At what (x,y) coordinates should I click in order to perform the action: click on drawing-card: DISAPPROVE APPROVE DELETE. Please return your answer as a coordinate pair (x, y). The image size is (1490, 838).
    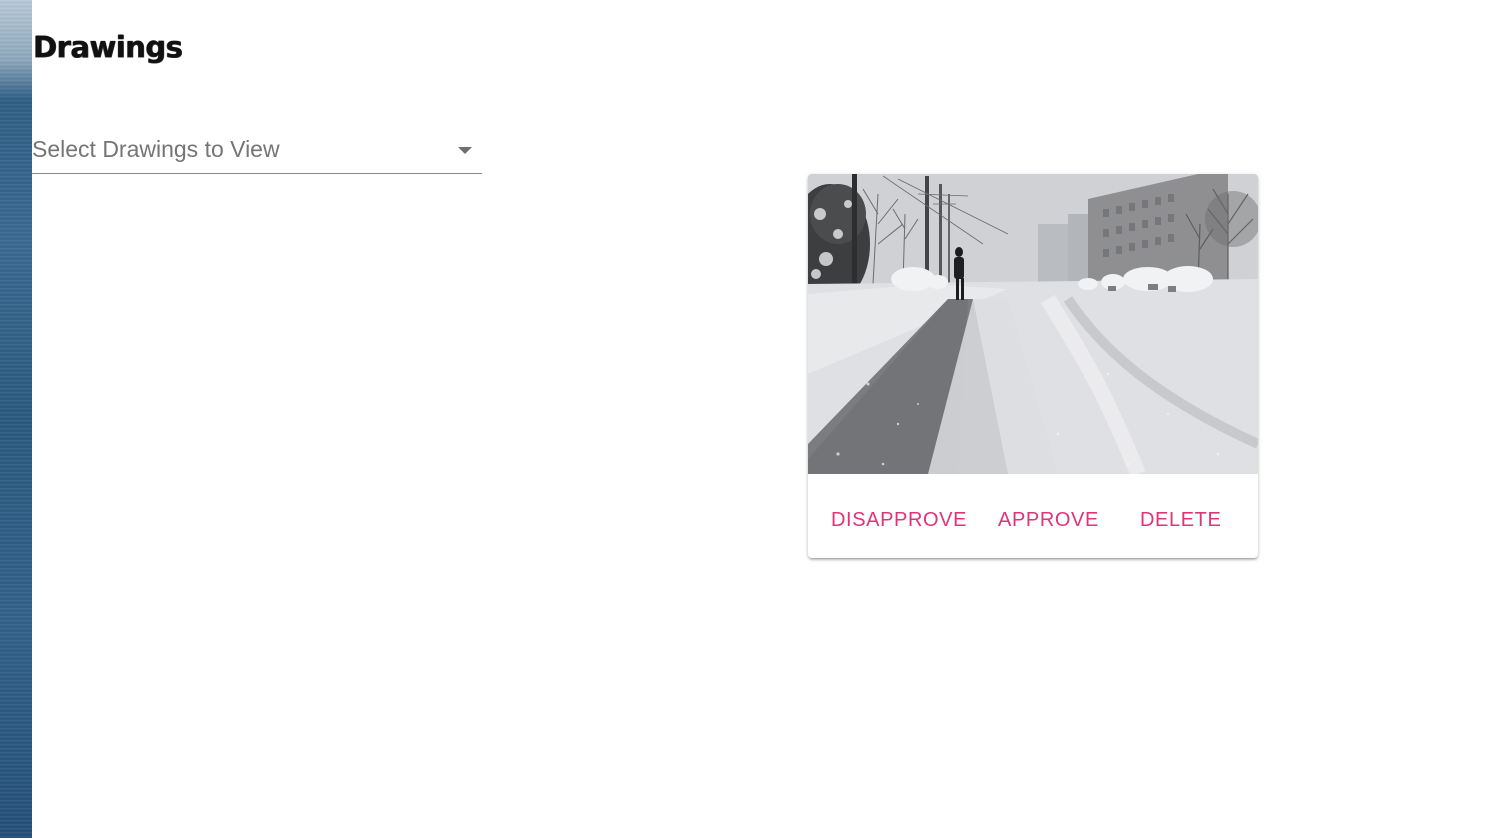
    Looking at the image, I should click on (1033, 366).